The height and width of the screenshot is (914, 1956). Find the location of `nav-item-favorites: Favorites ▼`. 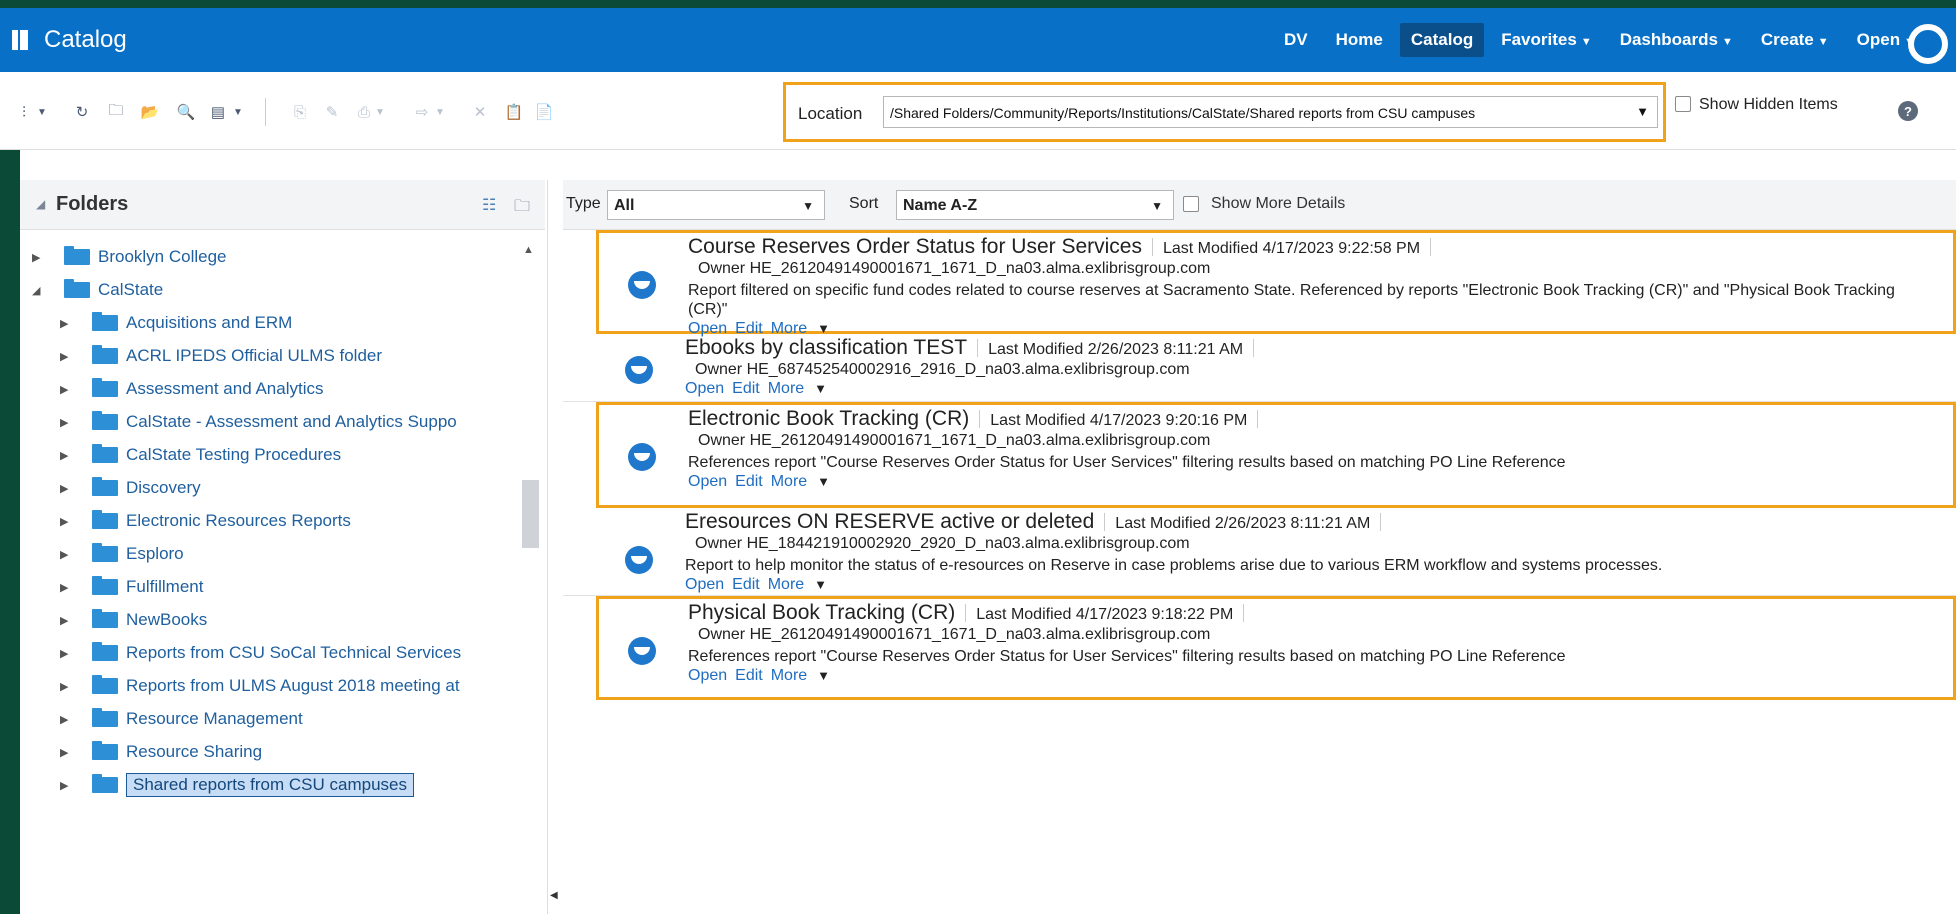

nav-item-favorites: Favorites ▼ is located at coordinates (1546, 40).